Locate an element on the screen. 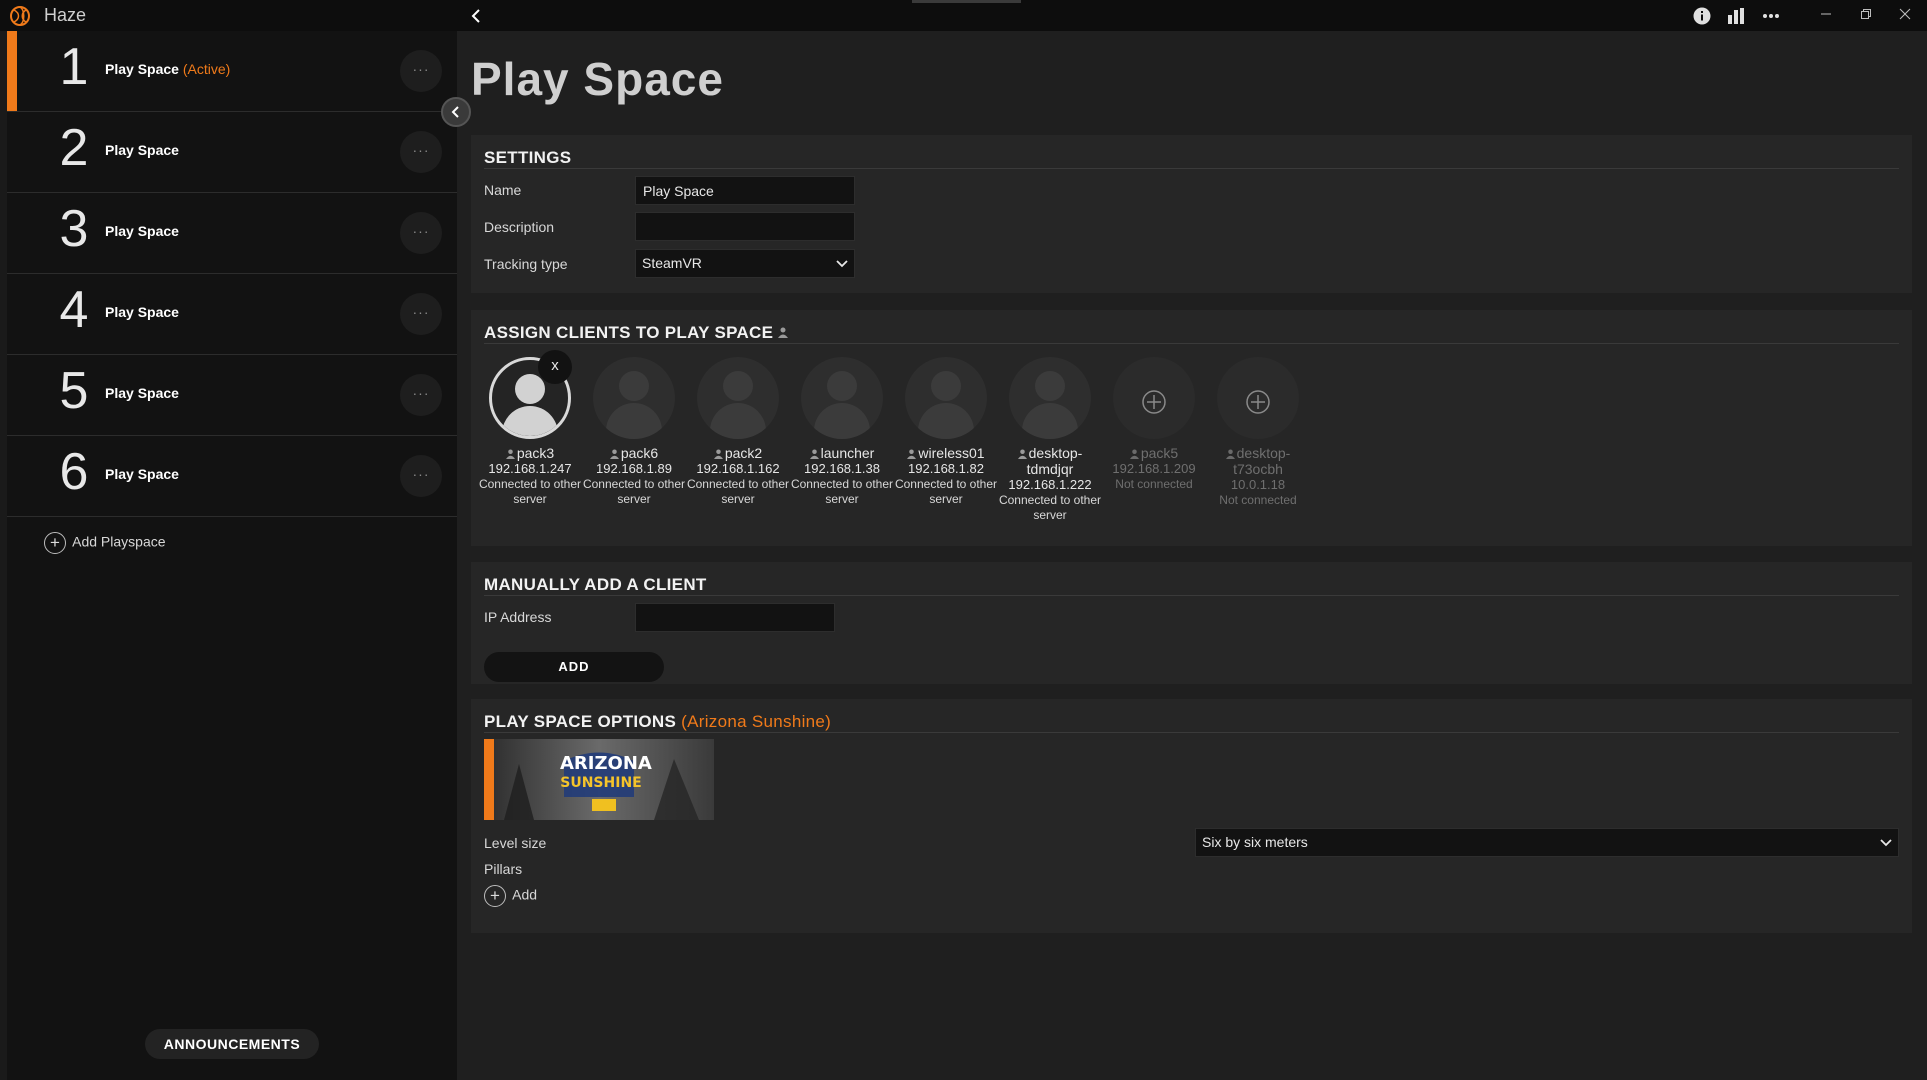  client-name: wireless01 is located at coordinates (951, 453).